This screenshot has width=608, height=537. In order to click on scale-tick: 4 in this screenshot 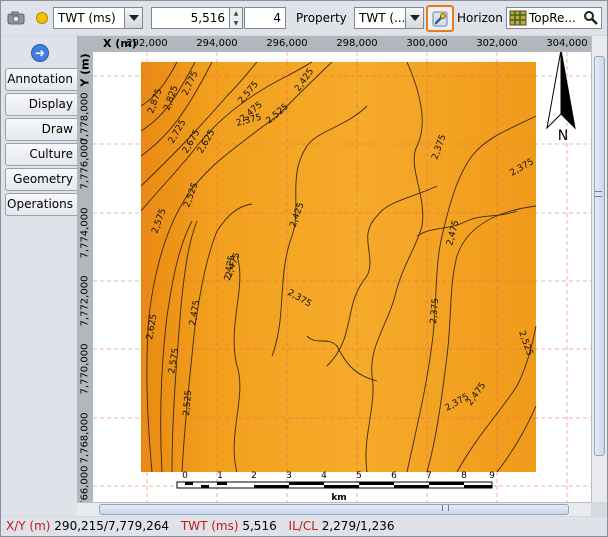, I will do `click(324, 476)`.